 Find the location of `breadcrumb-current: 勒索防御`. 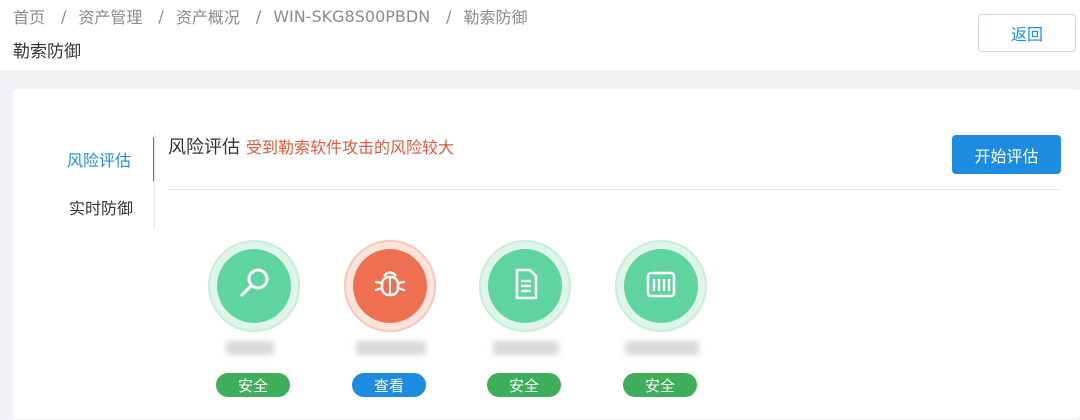

breadcrumb-current: 勒索防御 is located at coordinates (495, 17).